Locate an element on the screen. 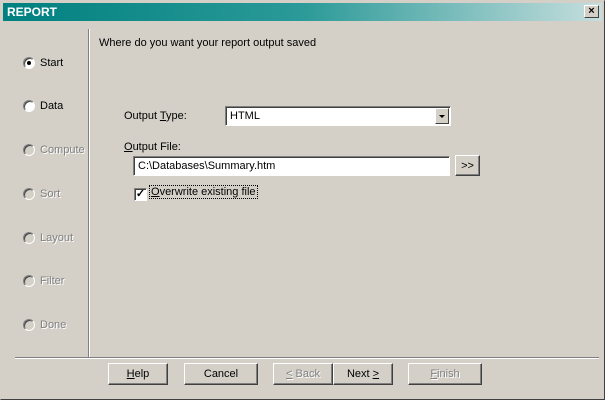  overwrite-label: Overwrite existing file is located at coordinates (203, 192).